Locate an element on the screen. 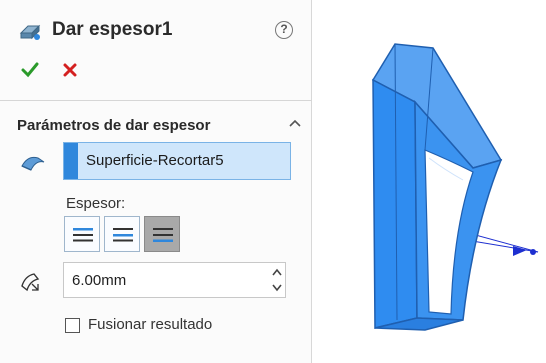  thicken-side-1-icon is located at coordinates (83, 235).